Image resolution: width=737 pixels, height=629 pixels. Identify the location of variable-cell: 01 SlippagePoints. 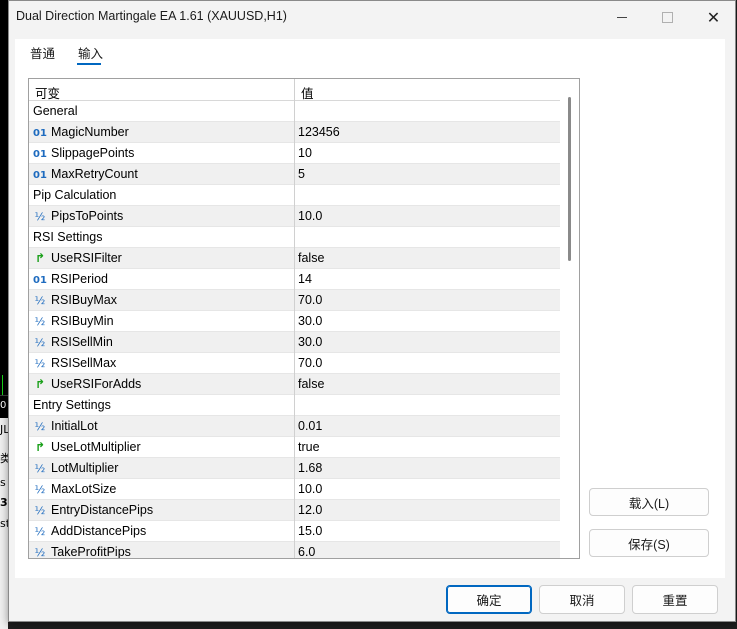
(83, 153).